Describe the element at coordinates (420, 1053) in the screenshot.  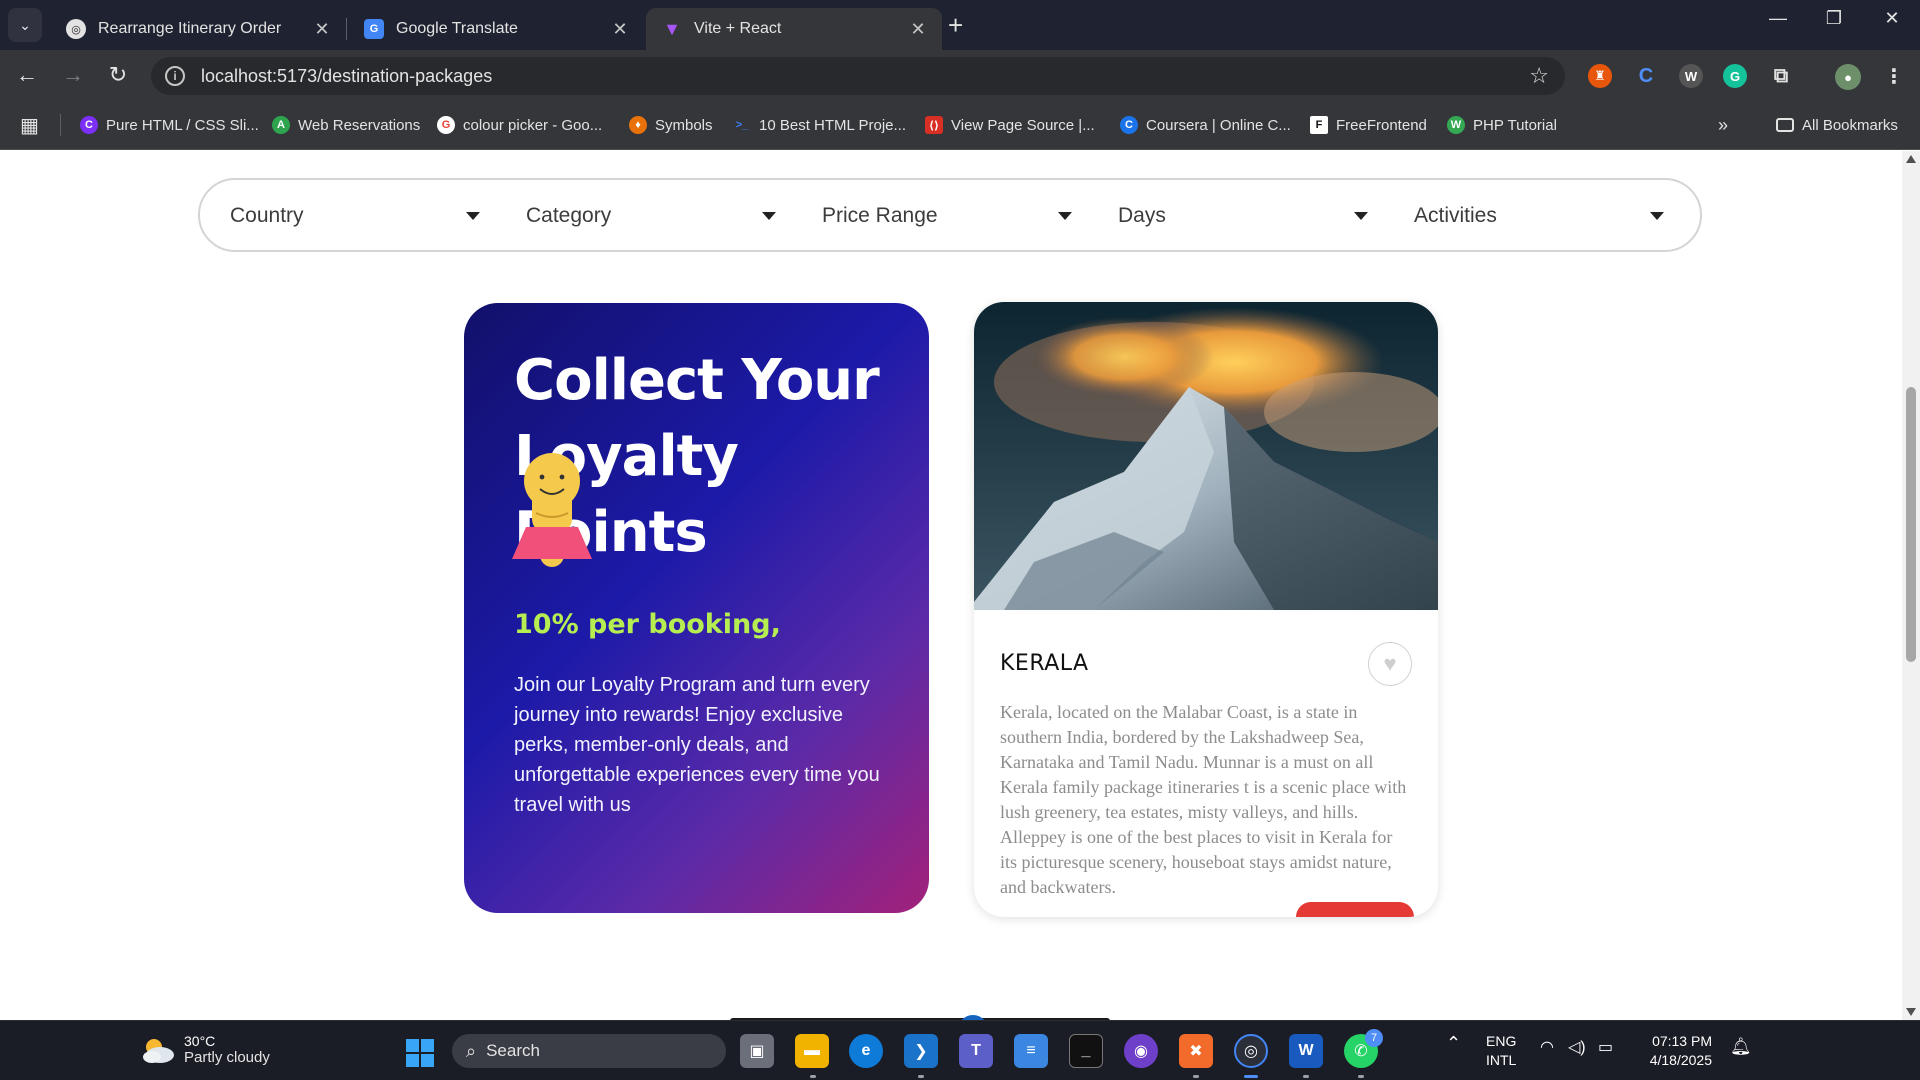
I see `windows-start-icon` at that location.